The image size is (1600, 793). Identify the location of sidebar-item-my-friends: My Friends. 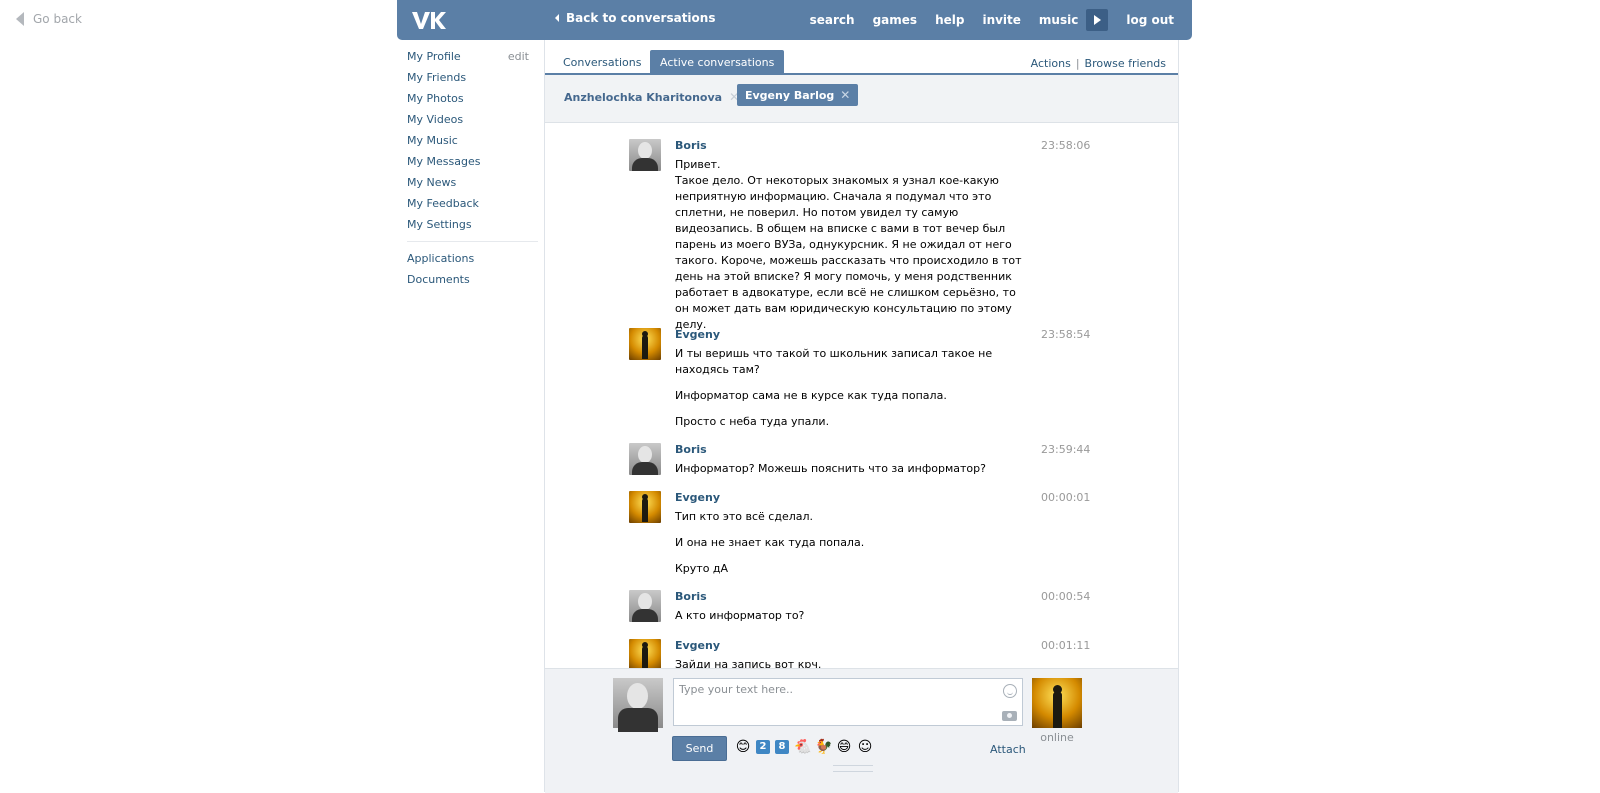
(468, 77).